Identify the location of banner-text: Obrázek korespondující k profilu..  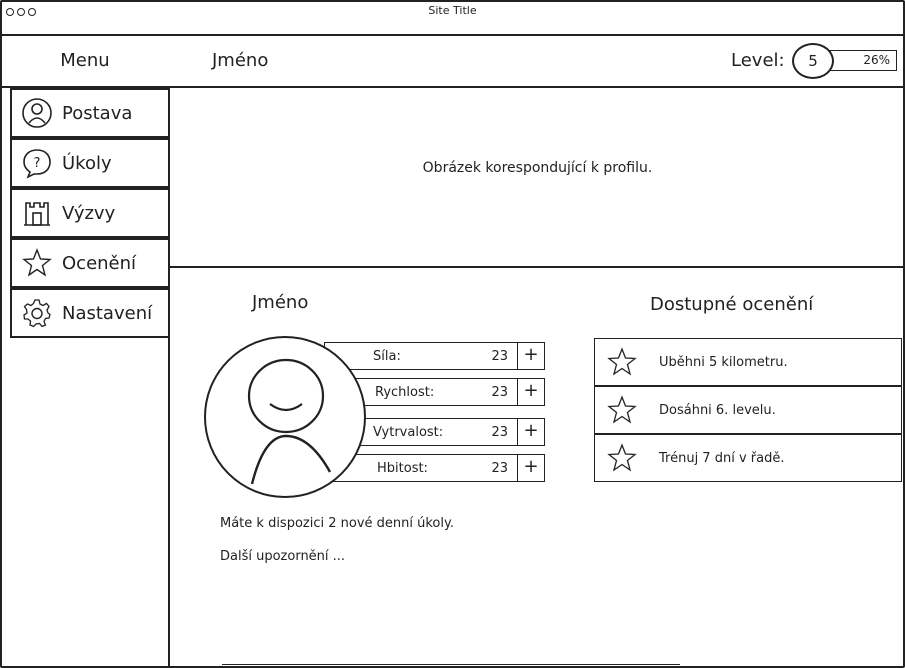
(537, 168).